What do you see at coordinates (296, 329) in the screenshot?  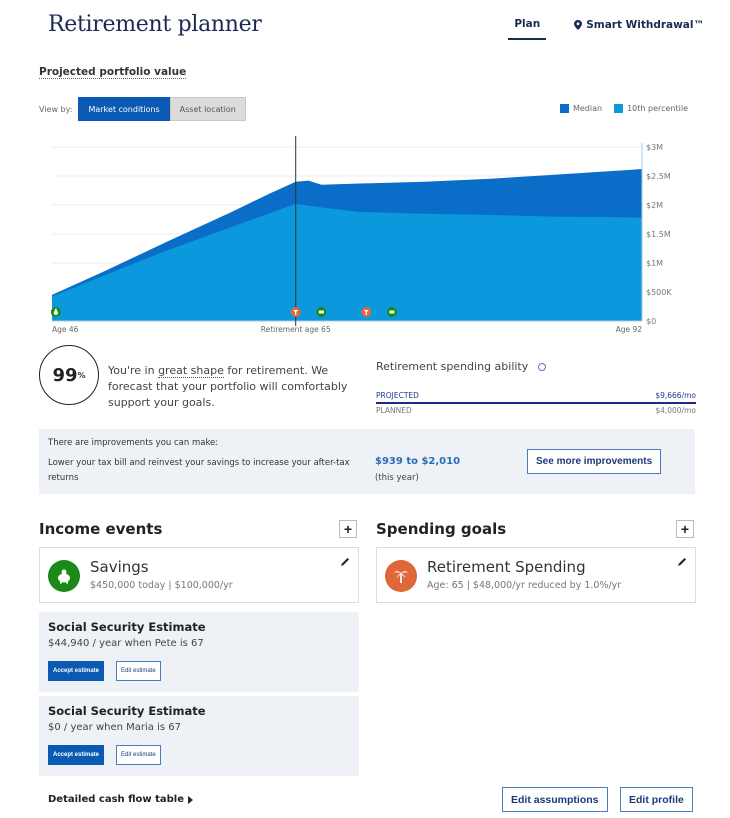 I see `x-tick-label: Retirement age 65` at bounding box center [296, 329].